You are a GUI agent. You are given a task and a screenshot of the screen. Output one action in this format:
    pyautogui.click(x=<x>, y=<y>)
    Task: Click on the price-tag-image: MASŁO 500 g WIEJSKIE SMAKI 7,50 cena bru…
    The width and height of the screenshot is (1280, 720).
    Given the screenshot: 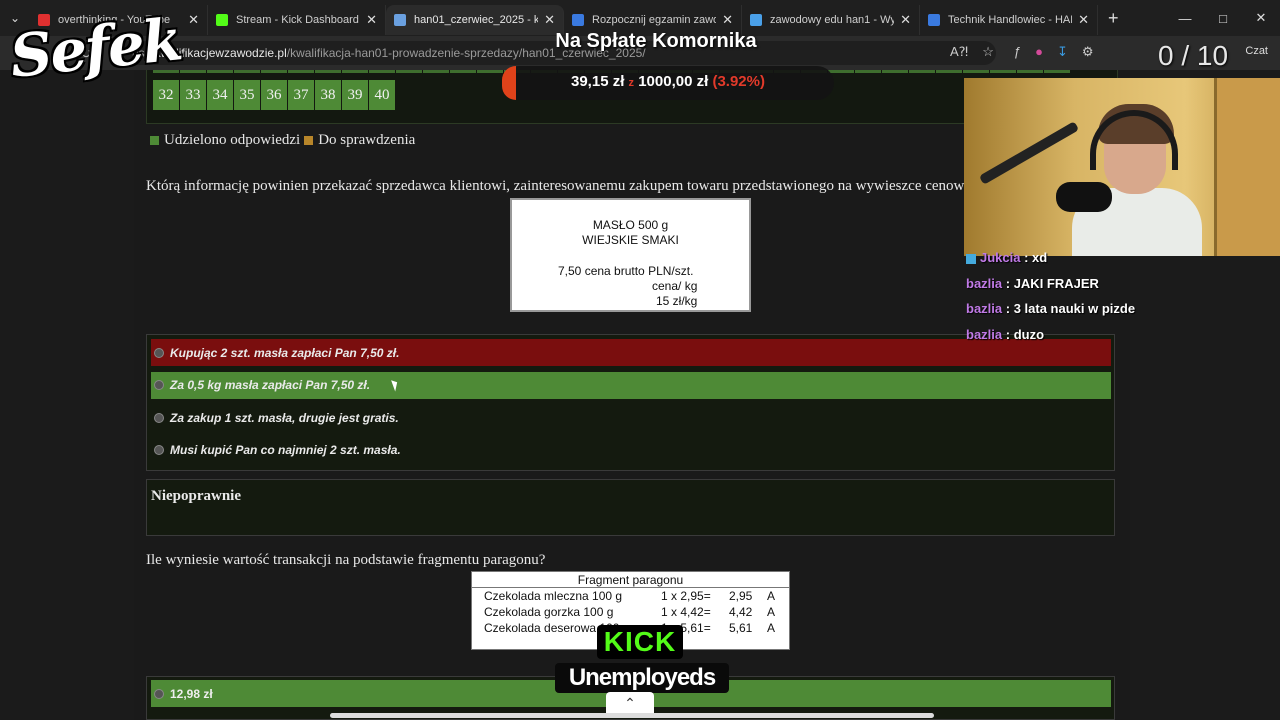 What is the action you would take?
    pyautogui.click(x=630, y=255)
    